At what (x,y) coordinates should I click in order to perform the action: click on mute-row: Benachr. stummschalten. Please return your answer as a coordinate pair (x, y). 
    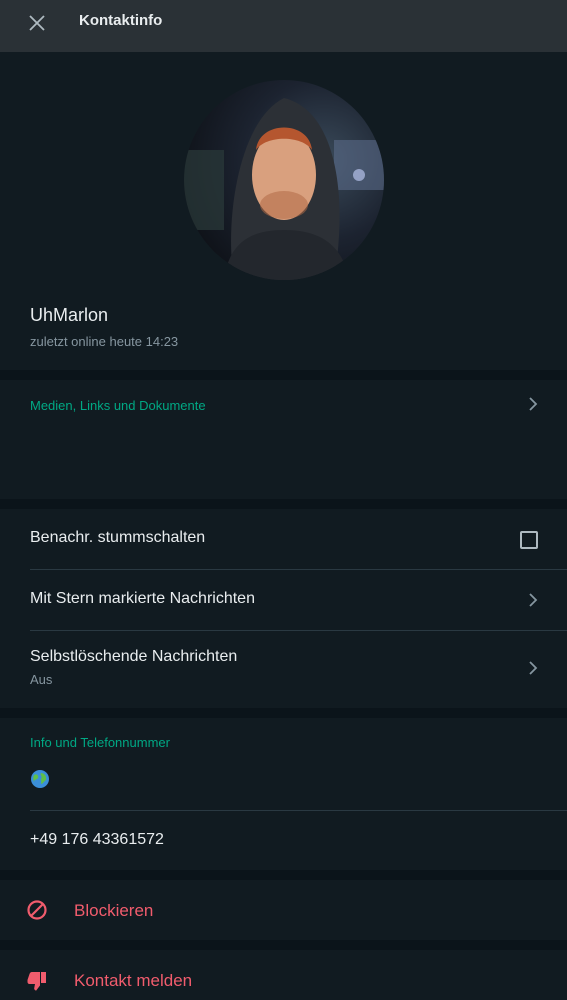
    Looking at the image, I should click on (283, 539).